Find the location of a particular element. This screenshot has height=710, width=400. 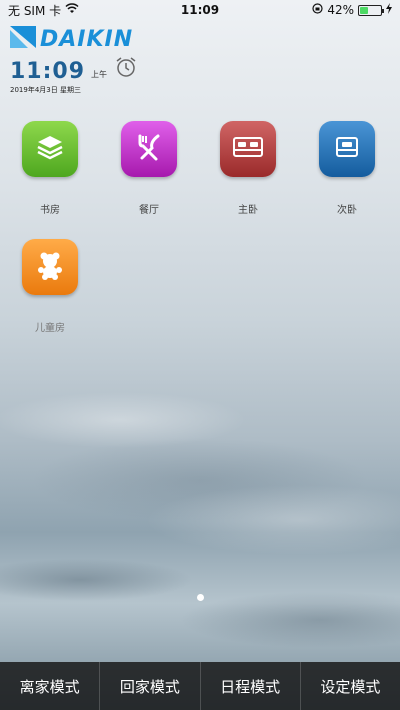

room-label-master-bedroom: 主卧 is located at coordinates (248, 210).